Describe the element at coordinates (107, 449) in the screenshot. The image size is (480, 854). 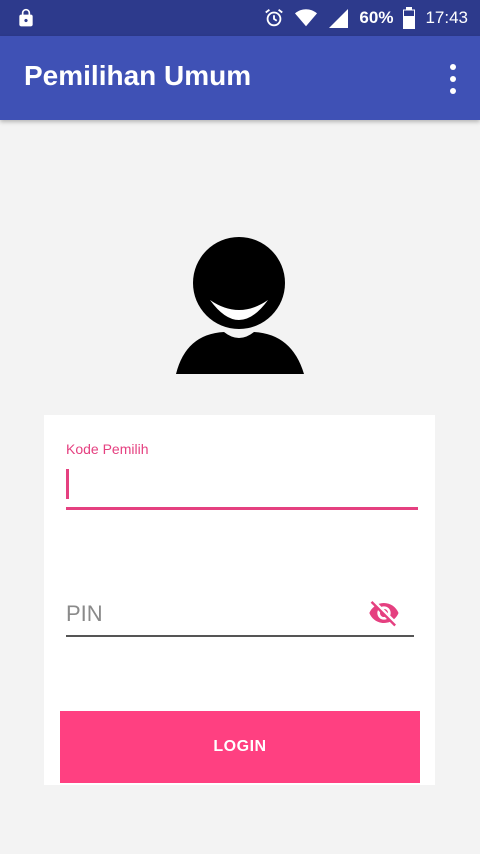
I see `voter-code-label: Kode Pemilih` at that location.